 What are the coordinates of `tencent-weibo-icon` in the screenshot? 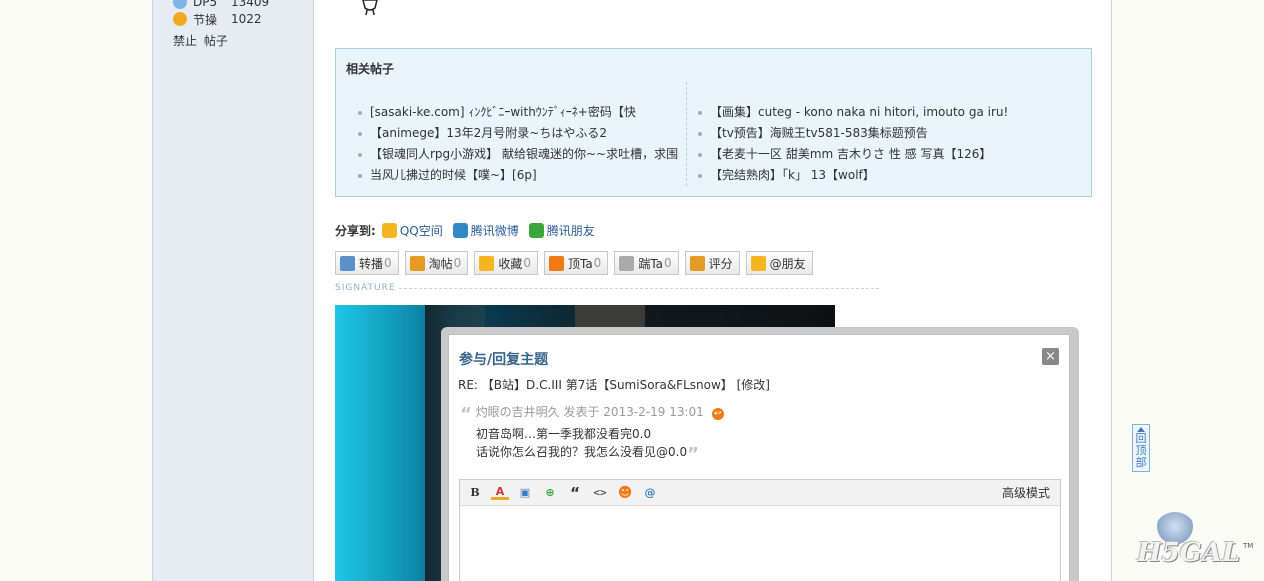 It's located at (460, 230).